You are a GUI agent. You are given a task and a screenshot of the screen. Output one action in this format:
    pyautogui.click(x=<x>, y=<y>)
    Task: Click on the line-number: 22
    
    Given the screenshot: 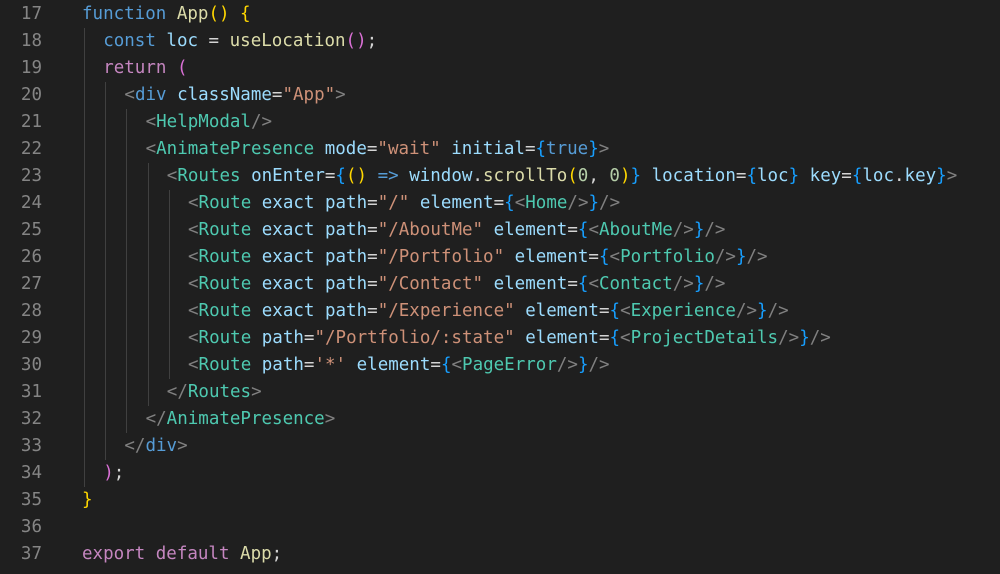 What is the action you would take?
    pyautogui.click(x=31, y=149)
    